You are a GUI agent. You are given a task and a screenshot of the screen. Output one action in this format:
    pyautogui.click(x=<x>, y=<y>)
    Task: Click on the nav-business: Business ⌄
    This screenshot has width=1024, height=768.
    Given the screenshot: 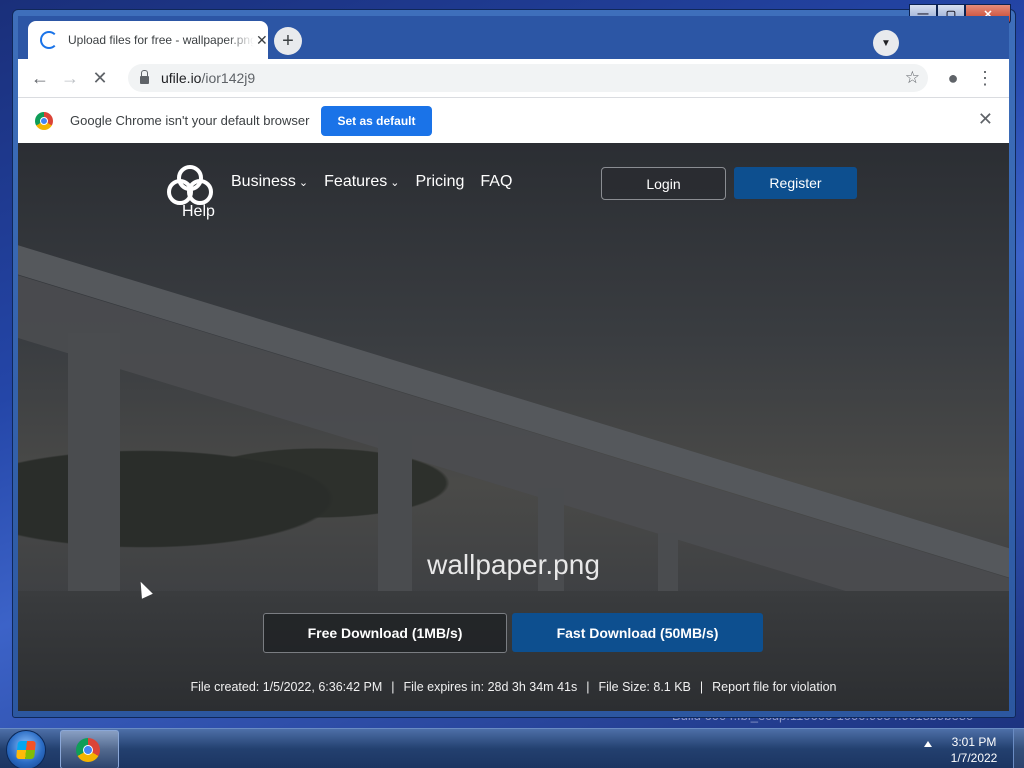 What is the action you would take?
    pyautogui.click(x=269, y=182)
    